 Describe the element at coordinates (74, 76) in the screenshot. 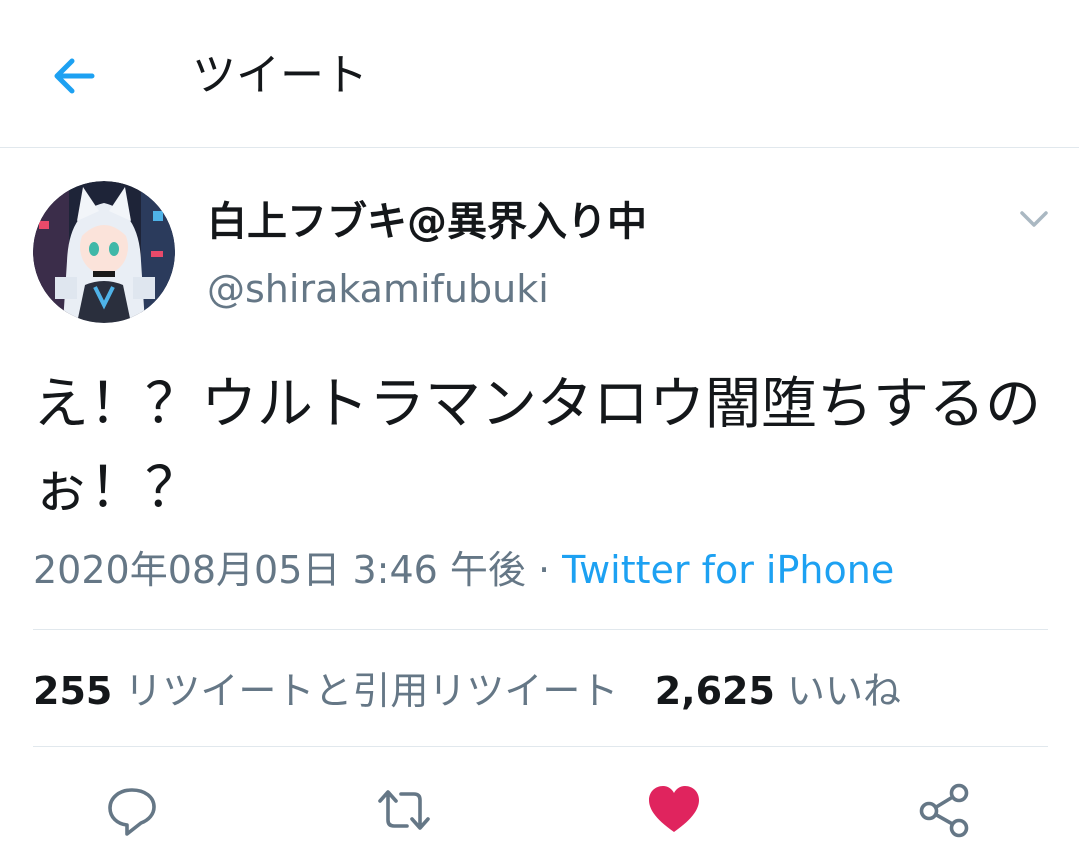

I see `arrow-left-icon` at that location.